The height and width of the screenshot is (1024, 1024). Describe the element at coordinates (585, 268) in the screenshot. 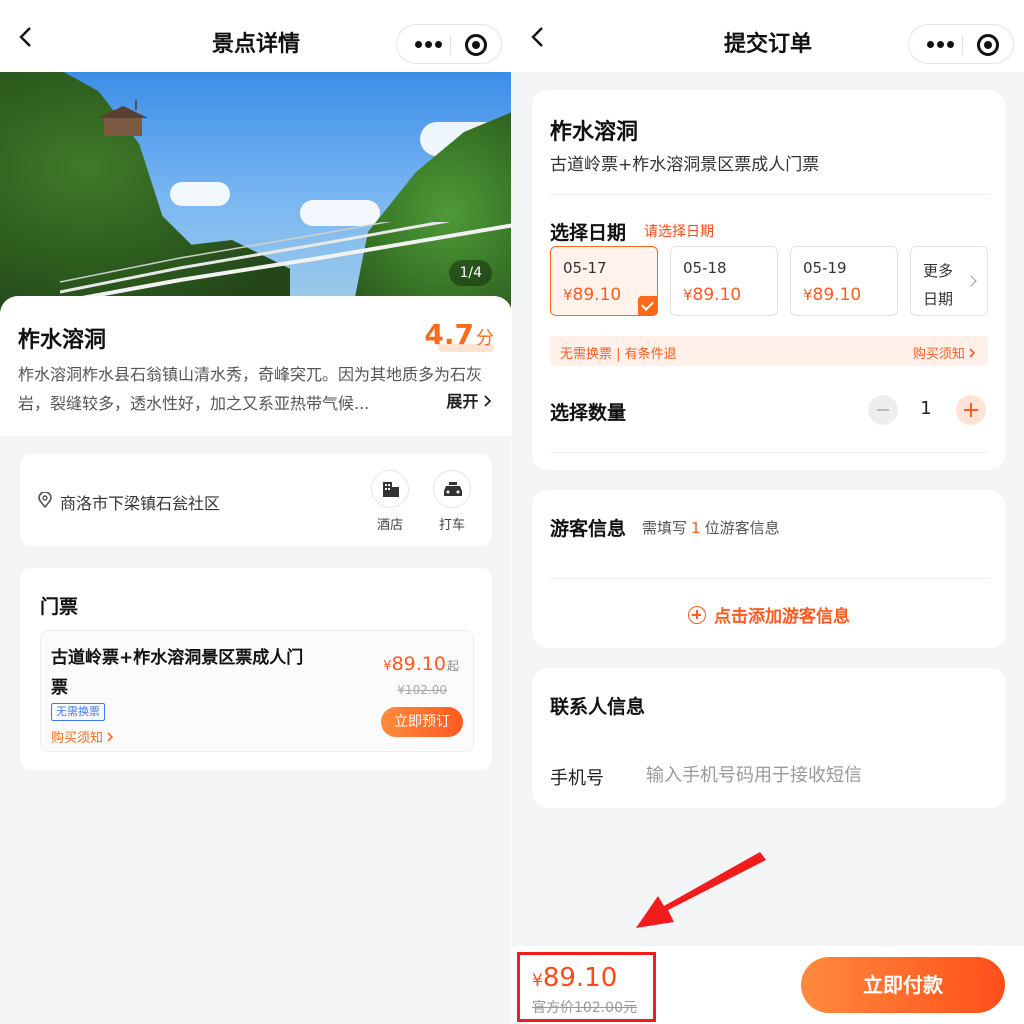

I see `date-label: 05-17` at that location.